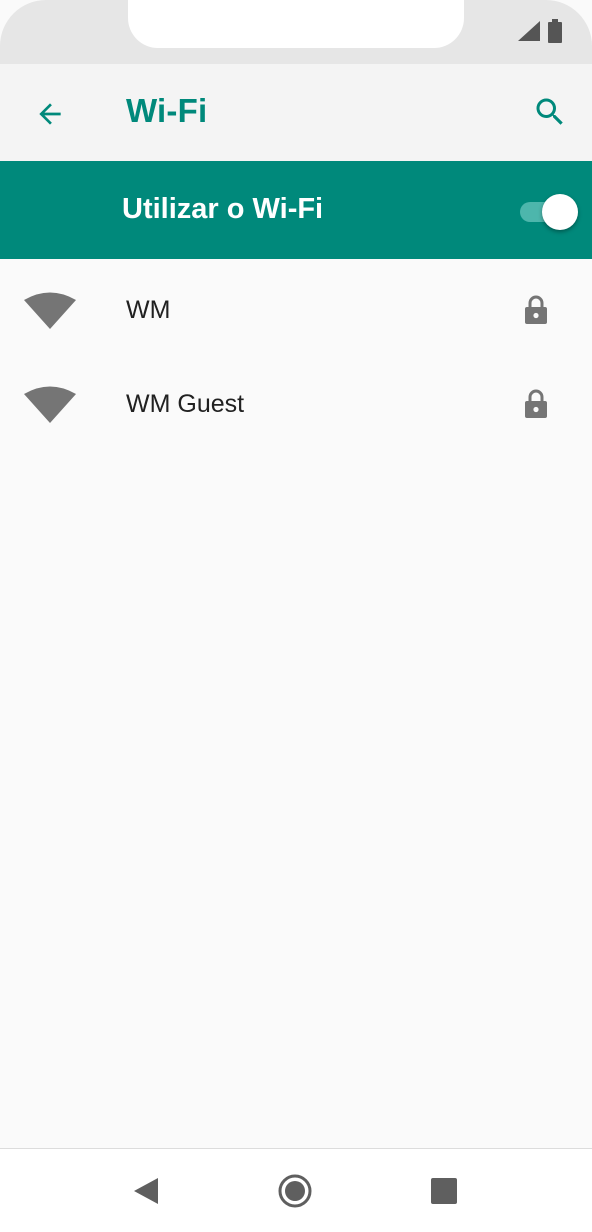 Image resolution: width=592 pixels, height=1232 pixels. I want to click on nav-back-icon, so click(146, 1191).